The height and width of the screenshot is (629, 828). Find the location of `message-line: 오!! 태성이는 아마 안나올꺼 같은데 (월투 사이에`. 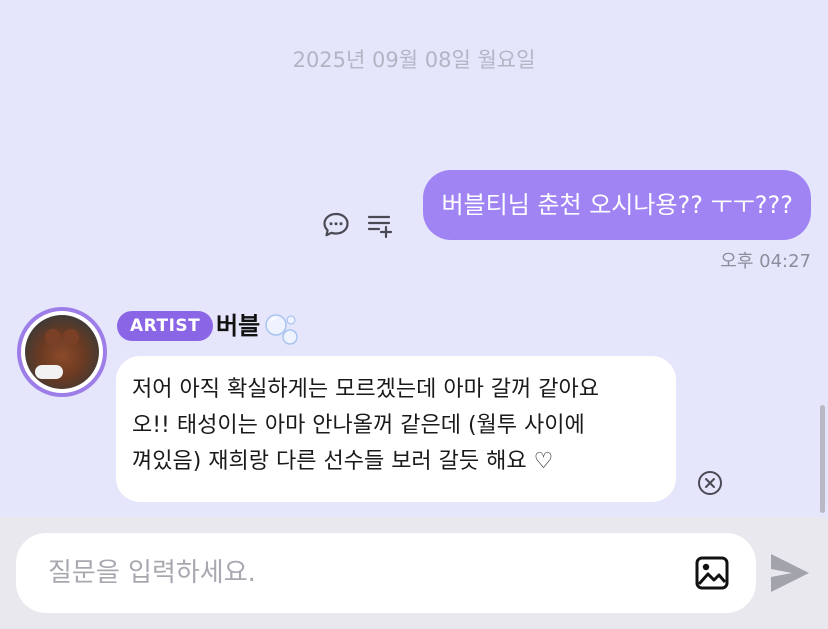

message-line: 오!! 태성이는 아마 안나올꺼 같은데 (월투 사이에 is located at coordinates (358, 425).